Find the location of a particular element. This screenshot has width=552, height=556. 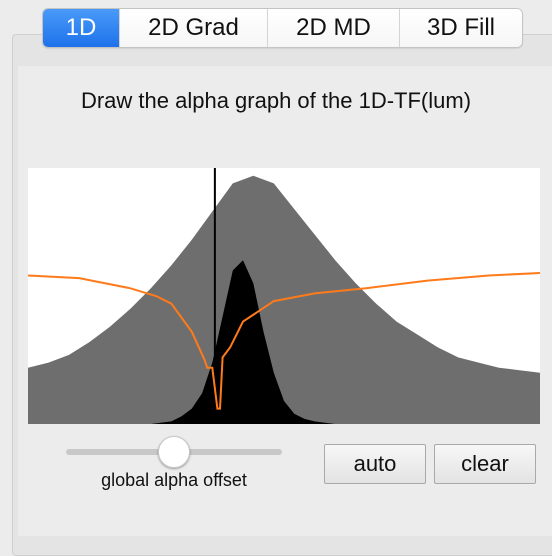

tab-1d: 1D is located at coordinates (81, 28).